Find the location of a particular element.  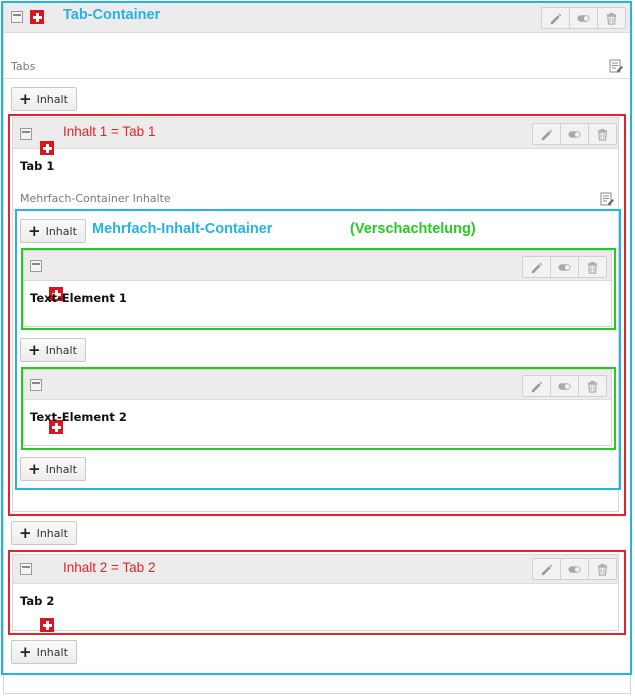

inhalt2-frame is located at coordinates (317, 592).